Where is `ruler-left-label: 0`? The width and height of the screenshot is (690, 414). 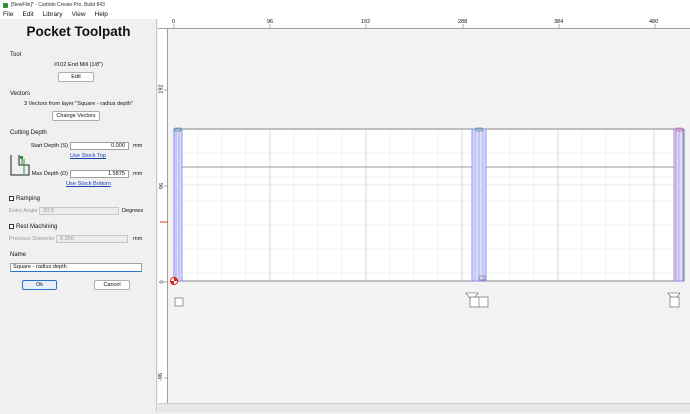 ruler-left-label: 0 is located at coordinates (162, 282).